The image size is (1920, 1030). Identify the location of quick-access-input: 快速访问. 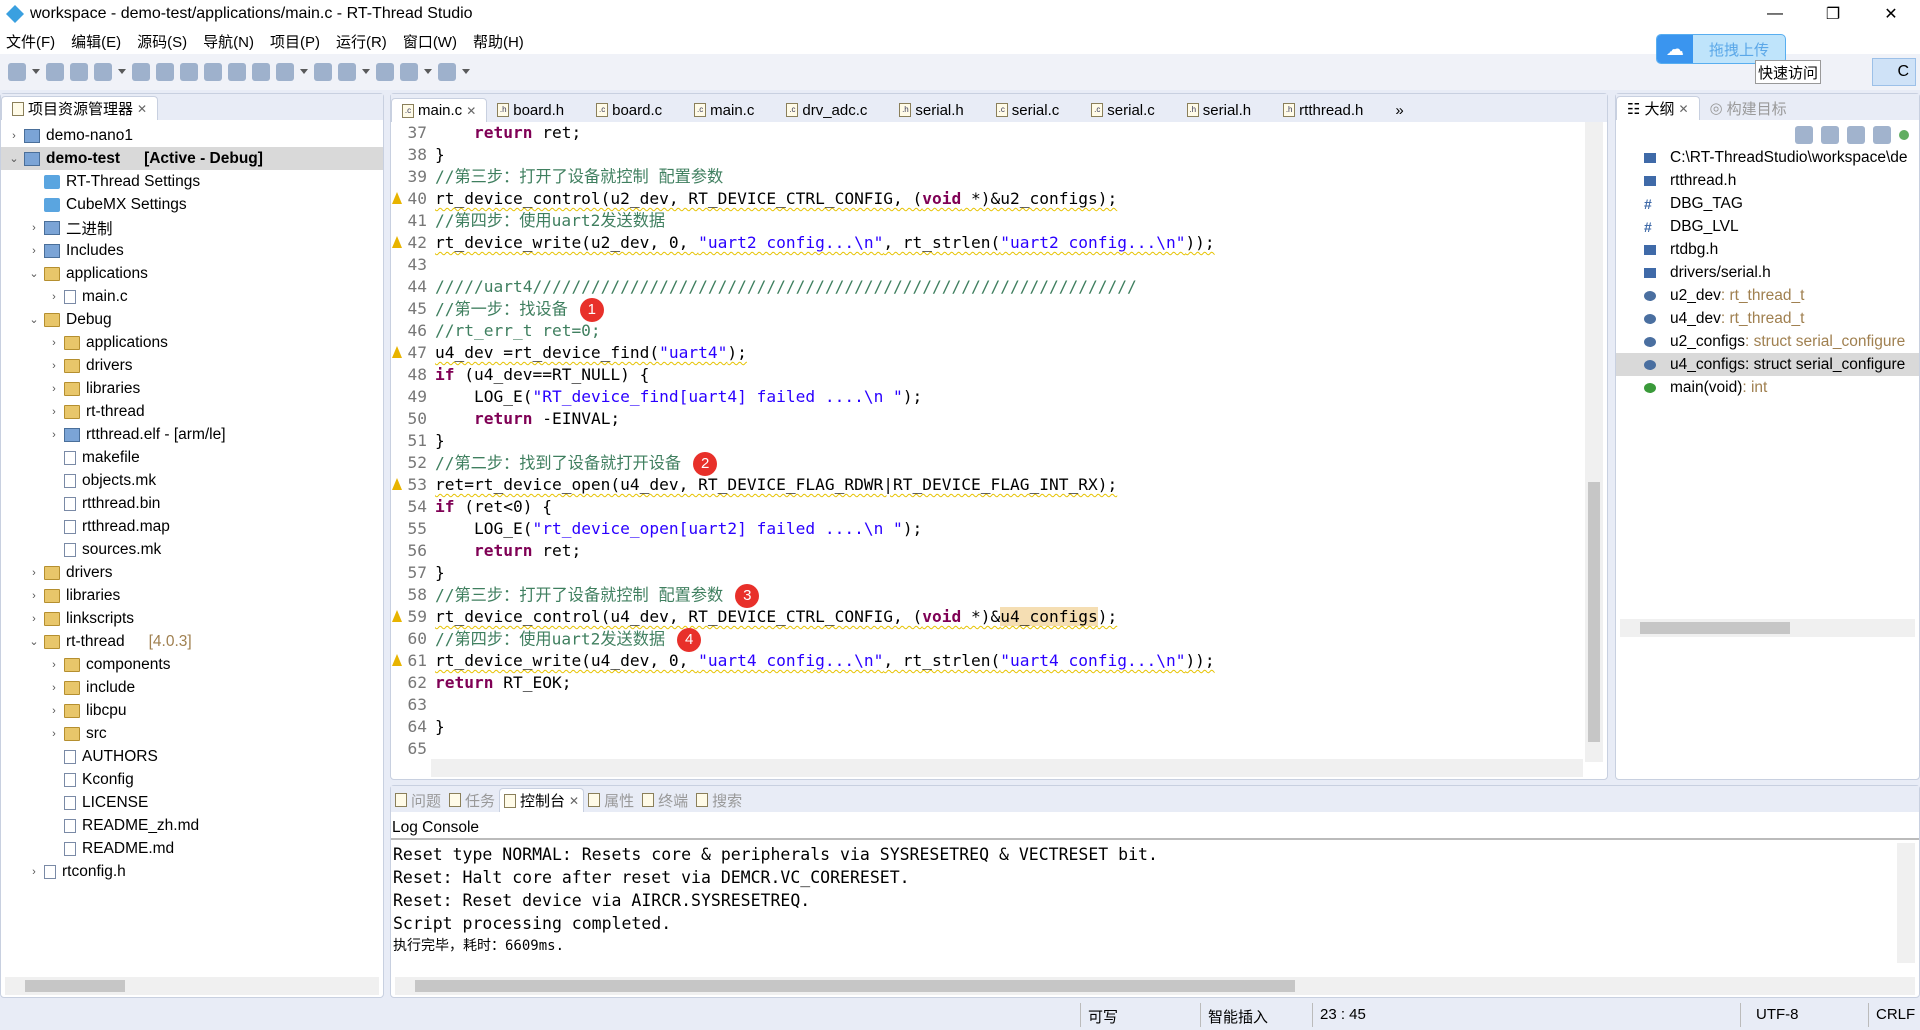
(1788, 72).